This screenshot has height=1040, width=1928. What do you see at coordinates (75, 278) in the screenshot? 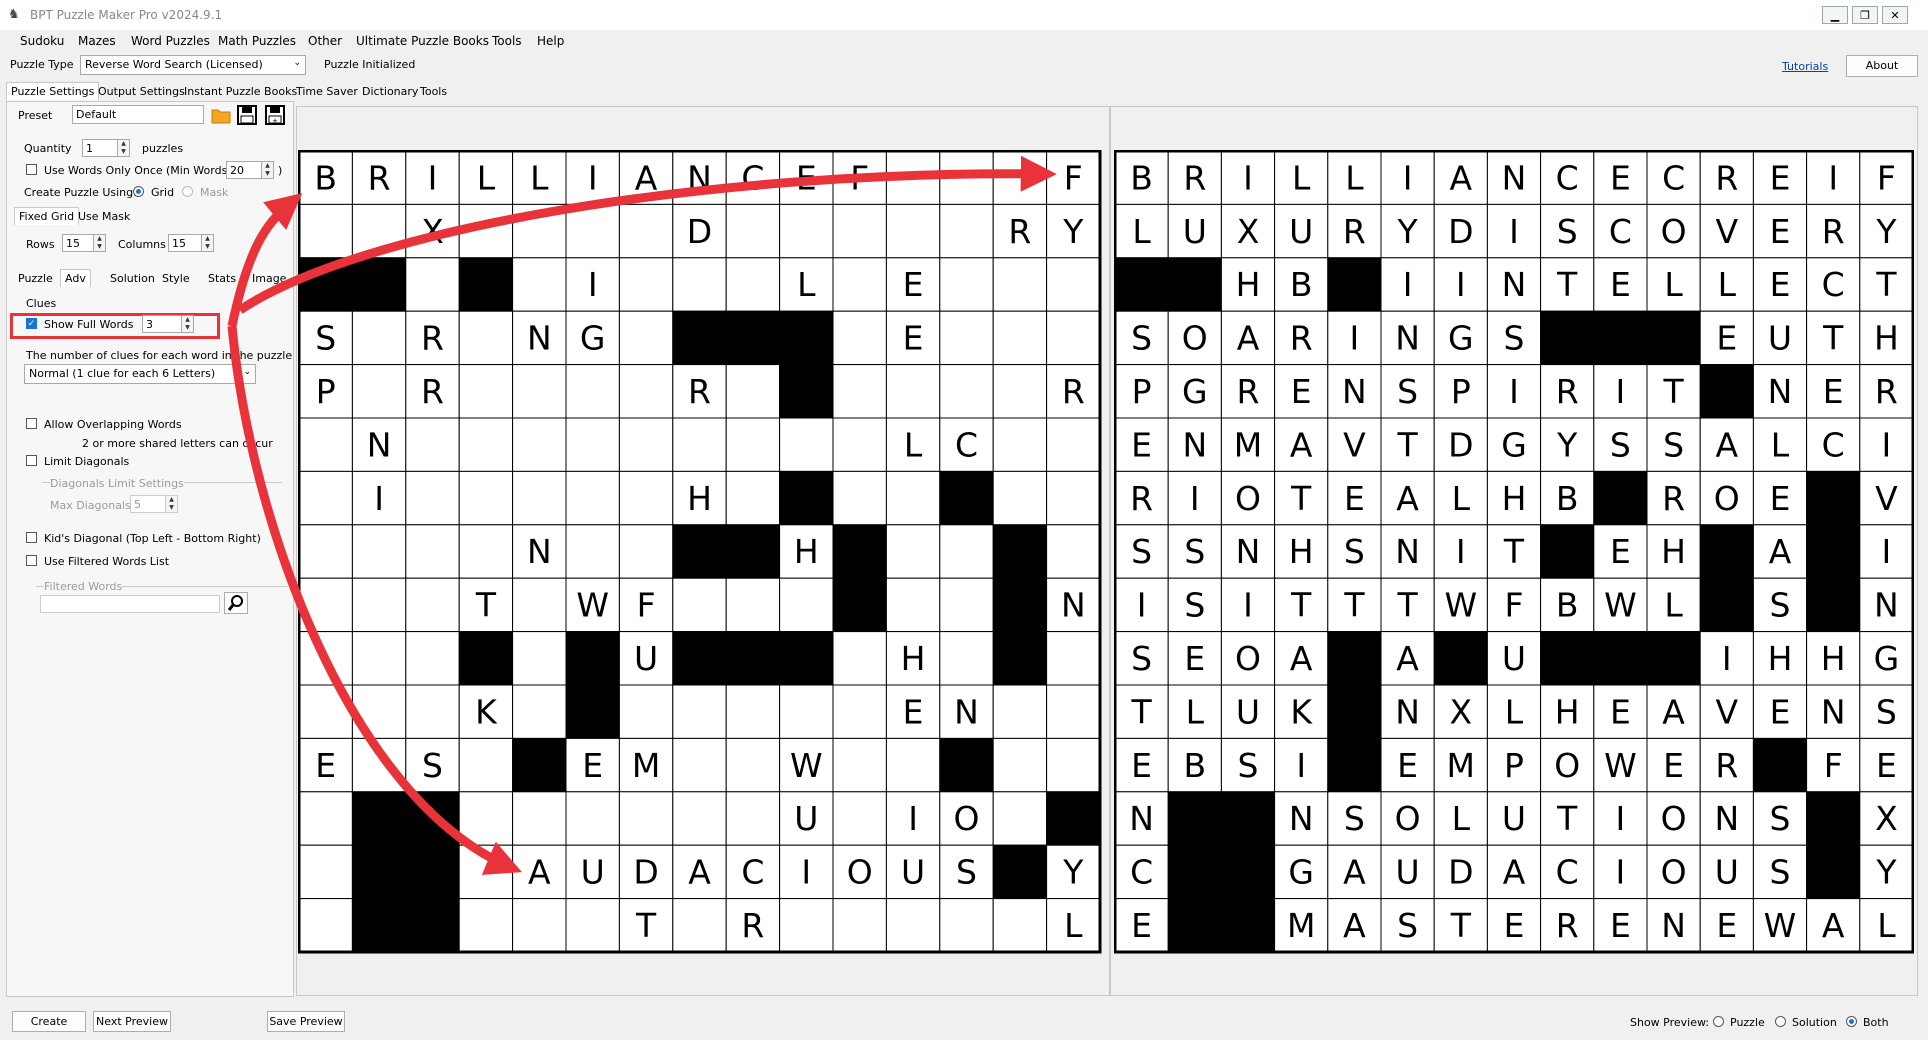
I see `tab-adv: Adv` at bounding box center [75, 278].